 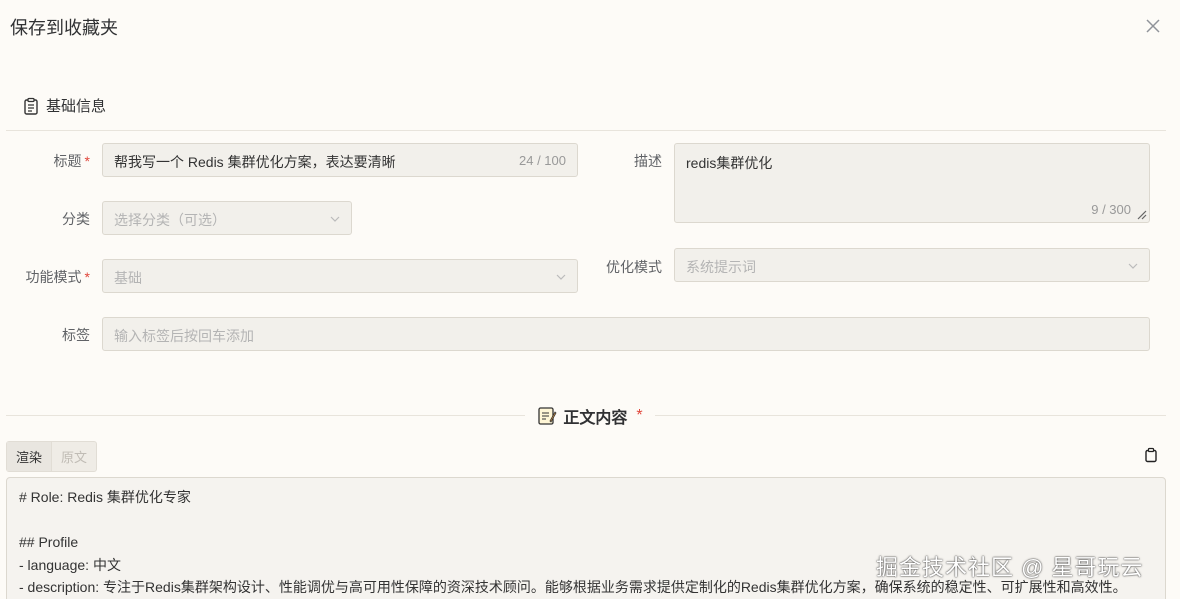 I want to click on title-input-value: 帮我写一个 Redis 集群优化方案，表达要清晰, so click(x=255, y=162).